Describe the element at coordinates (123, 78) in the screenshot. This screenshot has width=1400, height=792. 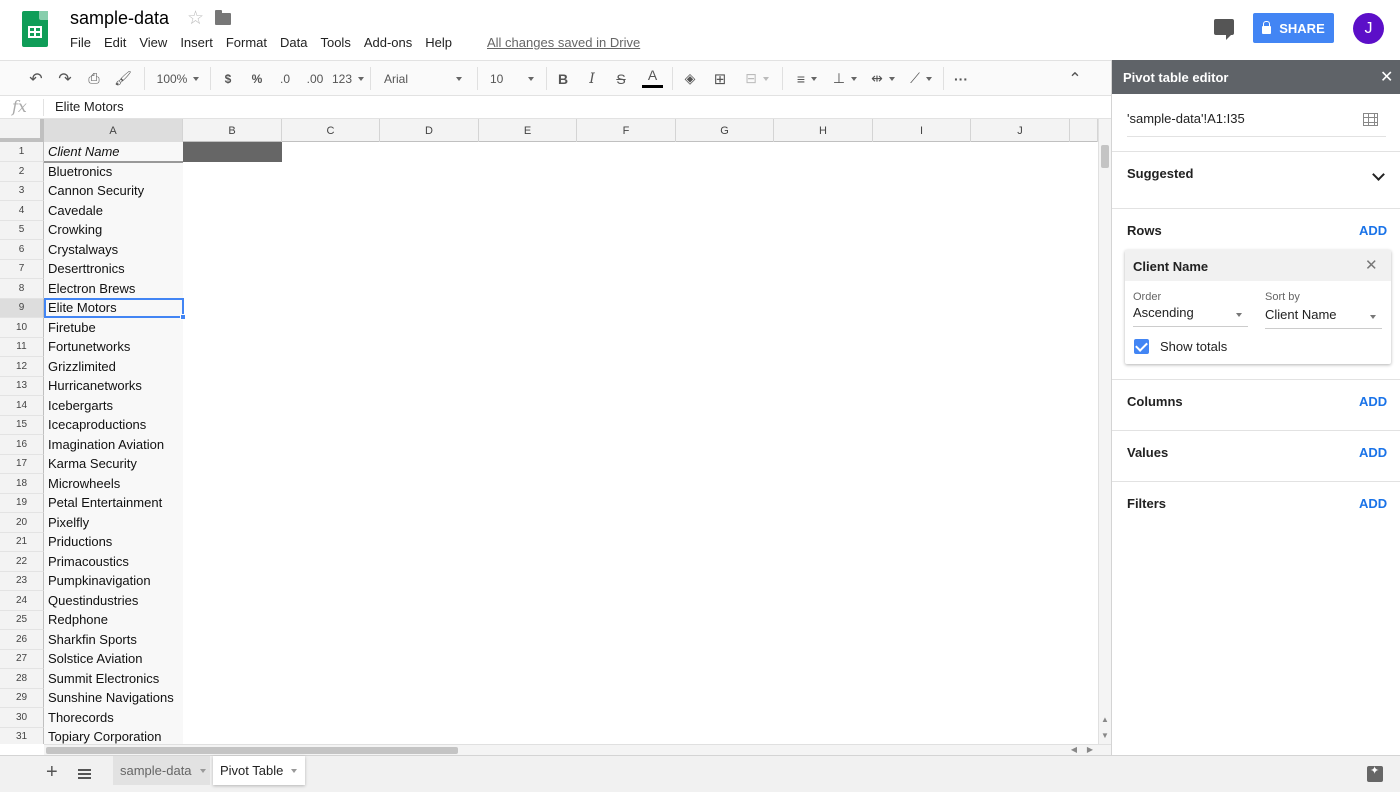
I see `paint-format-icon: 🖌` at that location.